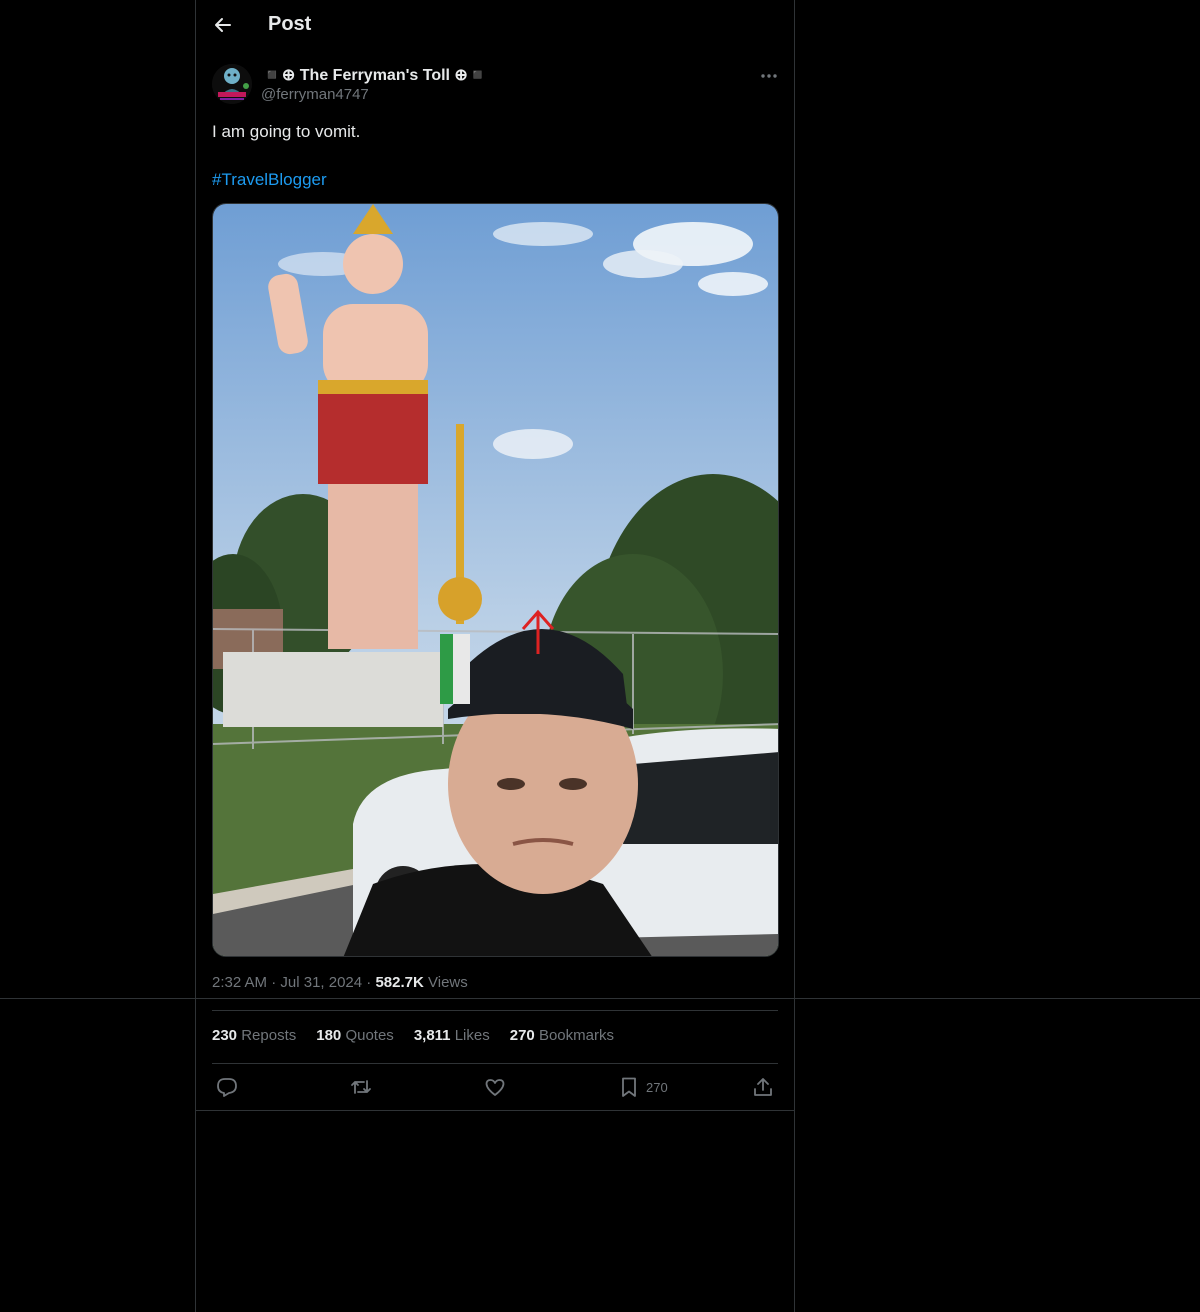  I want to click on avatar-image, so click(232, 84).